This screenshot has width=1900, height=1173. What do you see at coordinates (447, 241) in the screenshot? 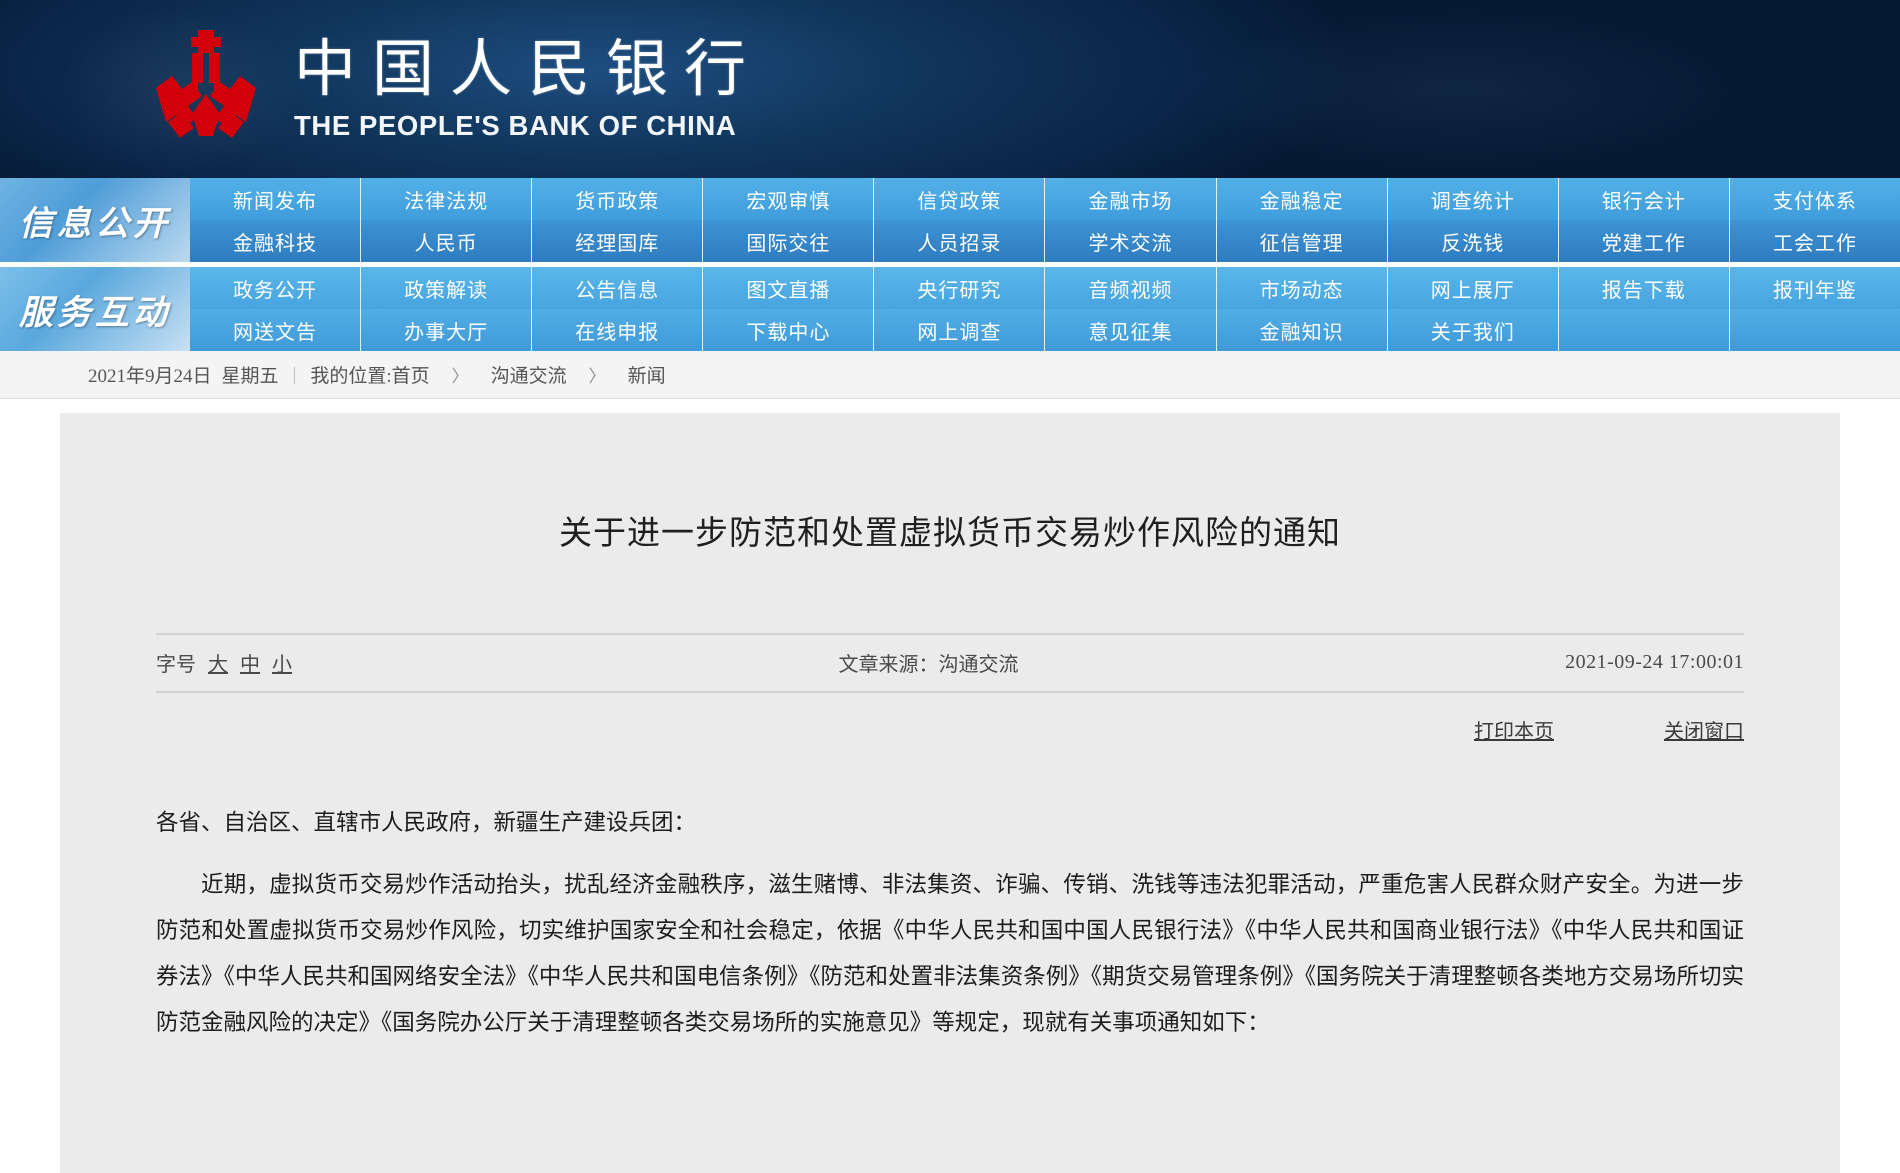
I see `nav-item-rmb: 人民币` at bounding box center [447, 241].